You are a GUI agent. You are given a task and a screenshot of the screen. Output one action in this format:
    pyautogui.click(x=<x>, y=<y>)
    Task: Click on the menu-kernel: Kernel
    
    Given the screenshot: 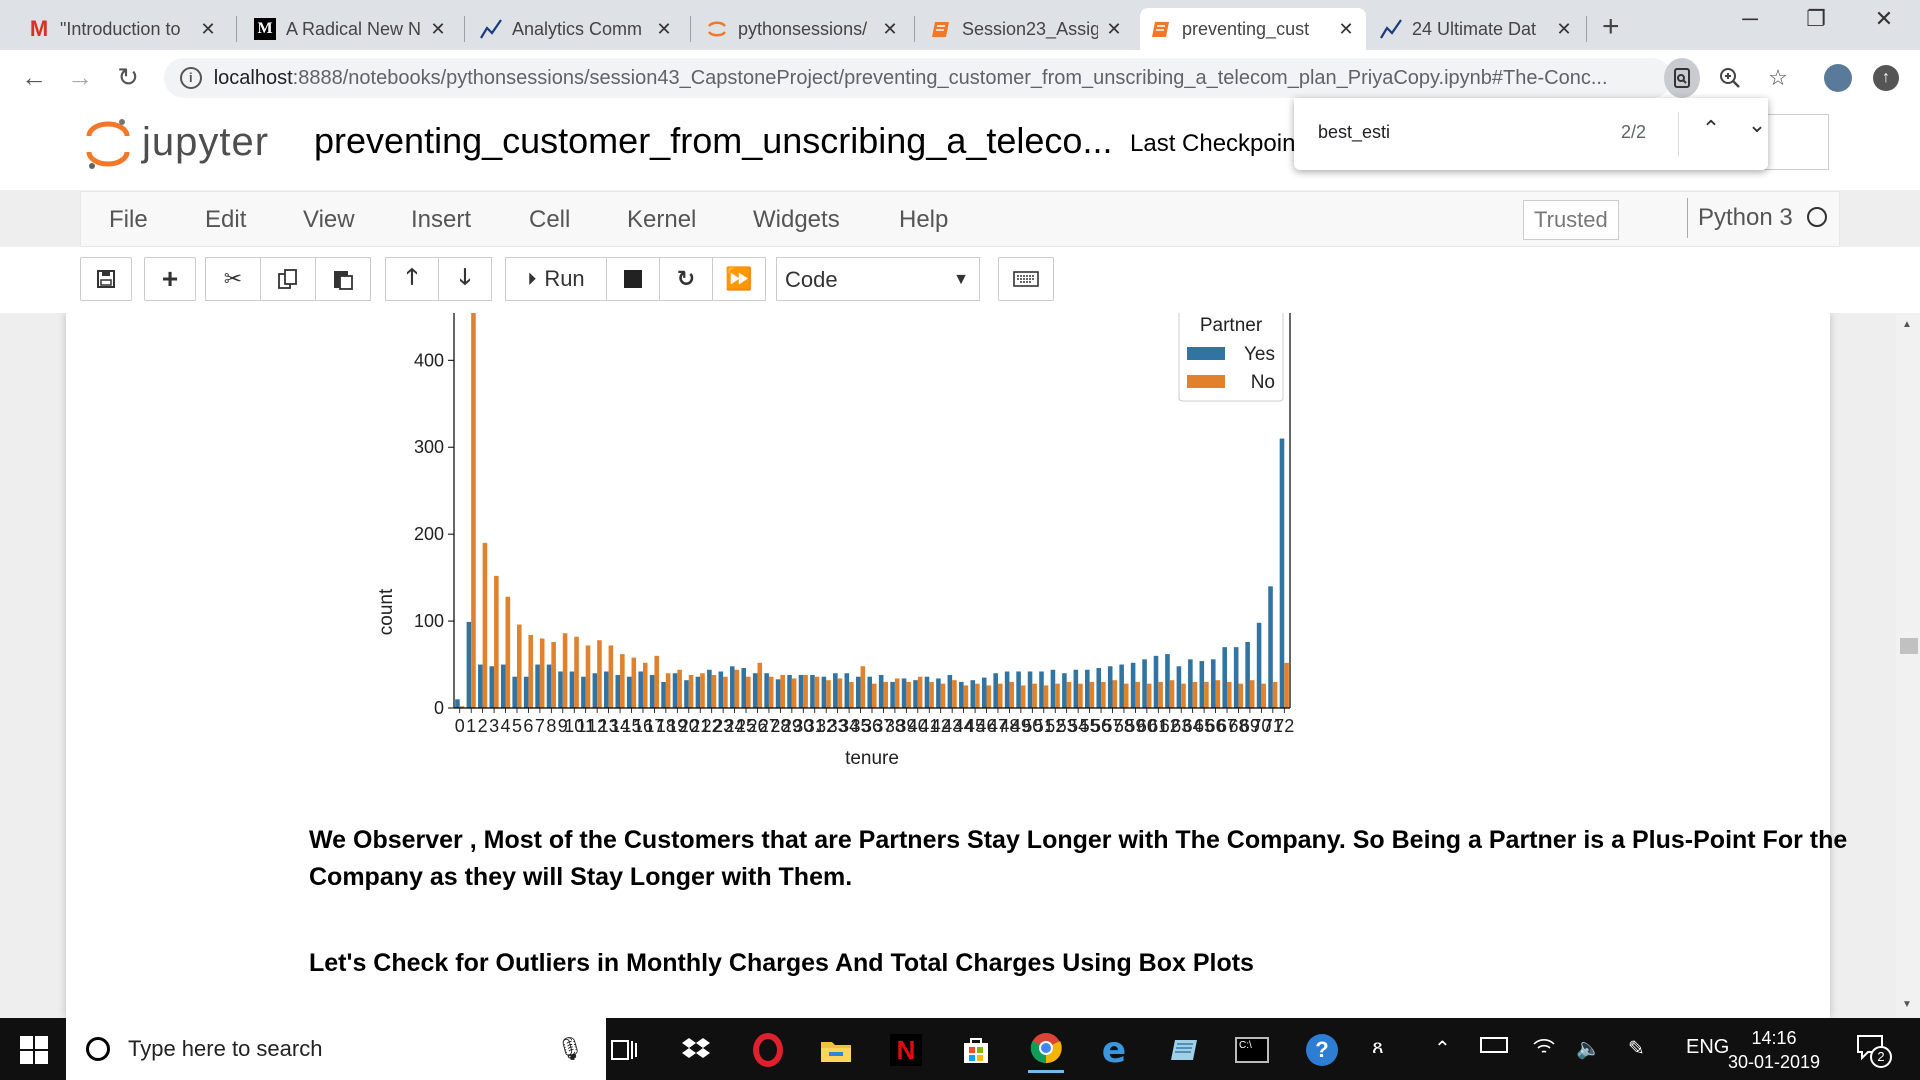 What is the action you would take?
    pyautogui.click(x=661, y=220)
    